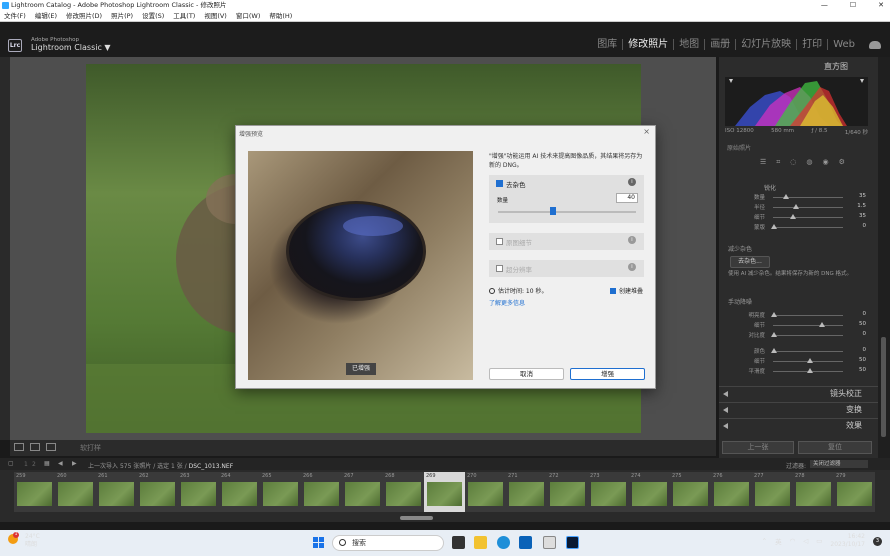  I want to click on filmstrip-thumb: 270, so click(485, 492).